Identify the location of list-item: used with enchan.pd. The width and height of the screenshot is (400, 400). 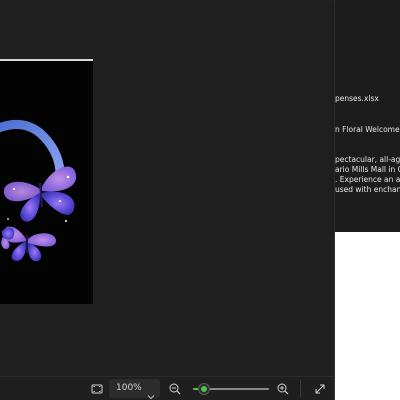
(367, 189).